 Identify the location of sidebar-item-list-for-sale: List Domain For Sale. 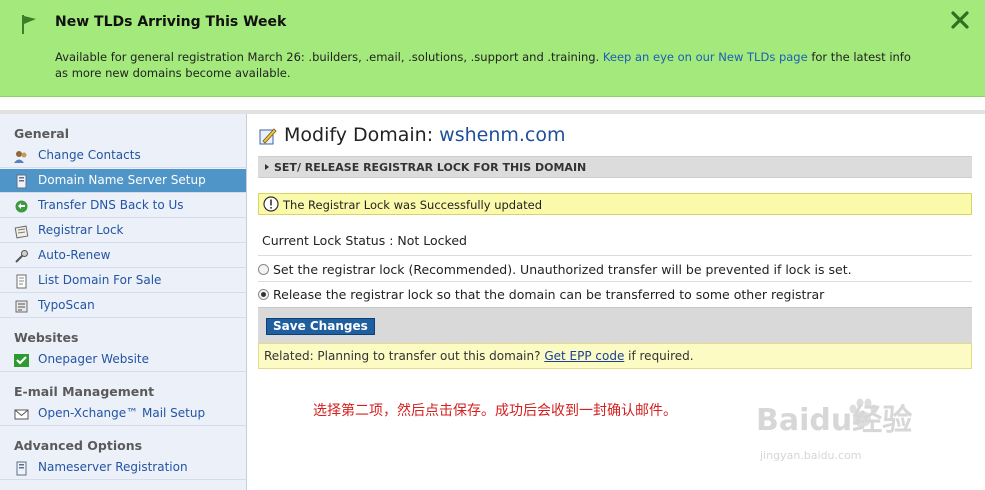
(123, 281).